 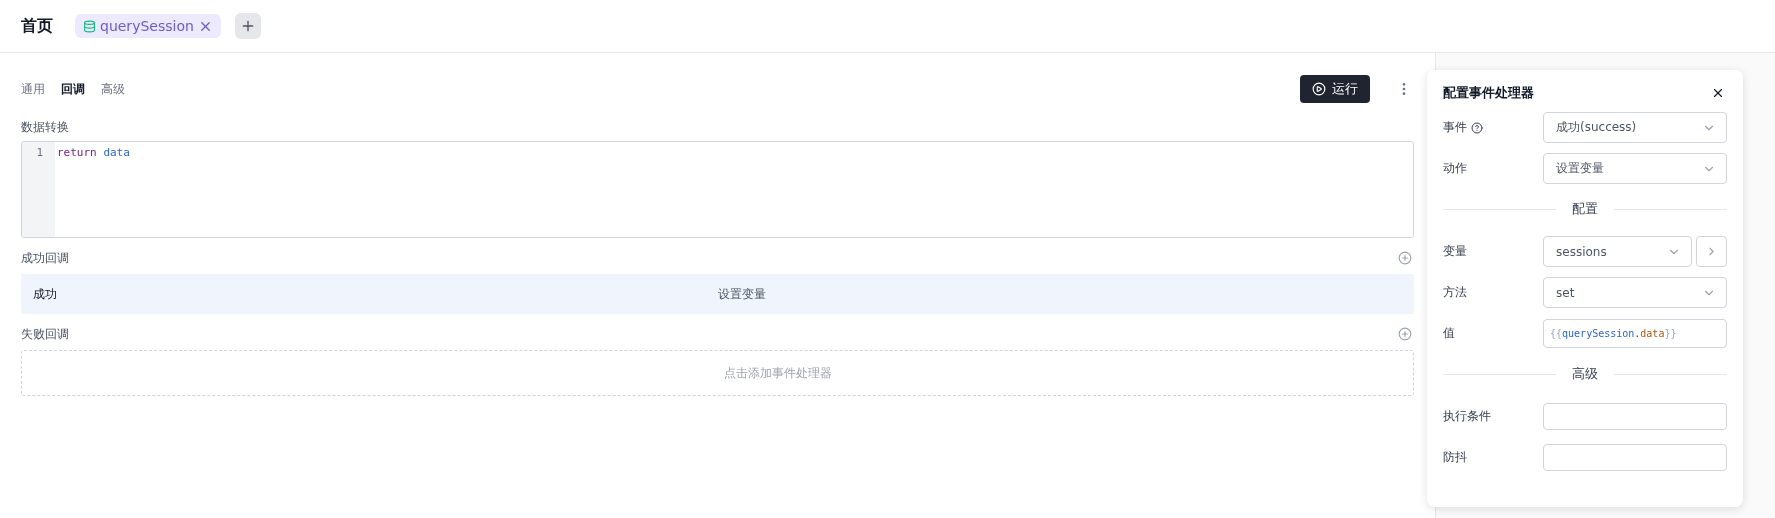 I want to click on tab: 回调, so click(x=73, y=89).